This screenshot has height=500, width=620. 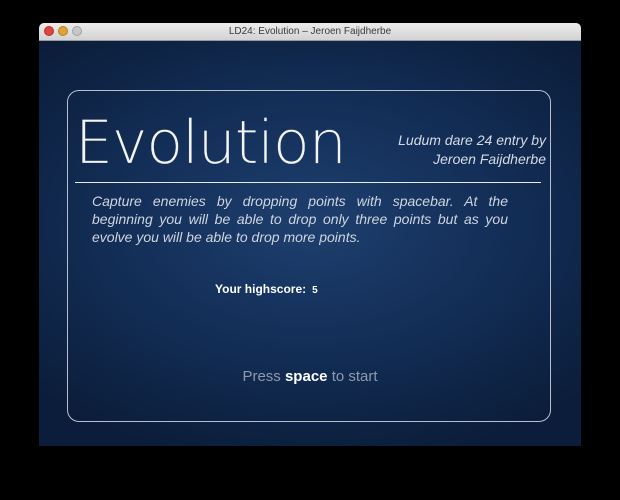 I want to click on highscore-label: Your highscore:, so click(x=261, y=289).